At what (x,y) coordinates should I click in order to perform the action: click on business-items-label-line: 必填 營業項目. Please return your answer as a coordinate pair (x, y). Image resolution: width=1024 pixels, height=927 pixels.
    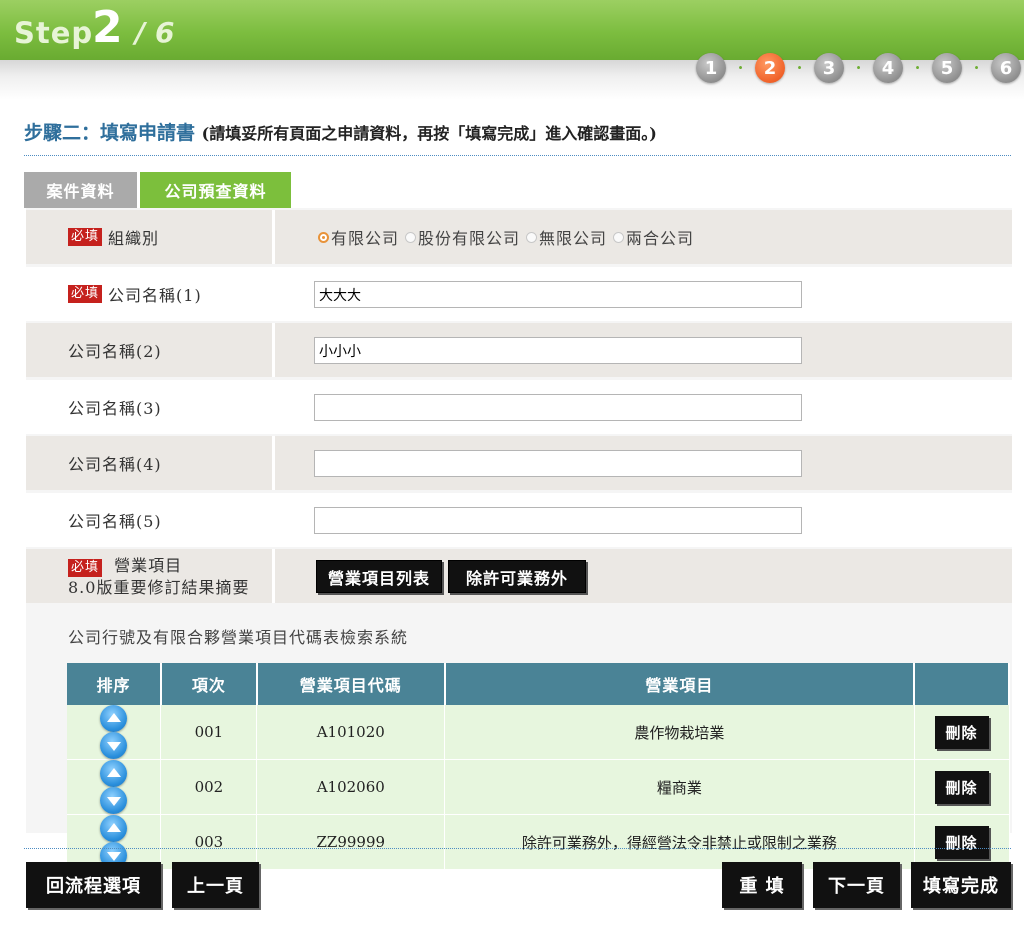
    Looking at the image, I should click on (158, 566).